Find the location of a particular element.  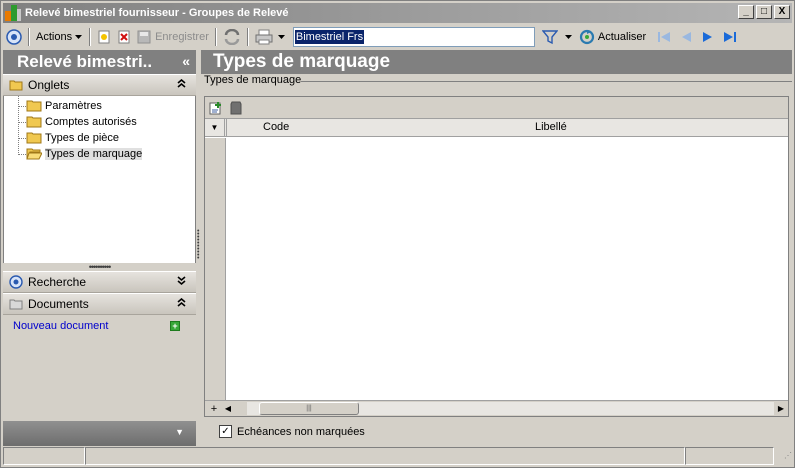

printer-icon is located at coordinates (264, 37).